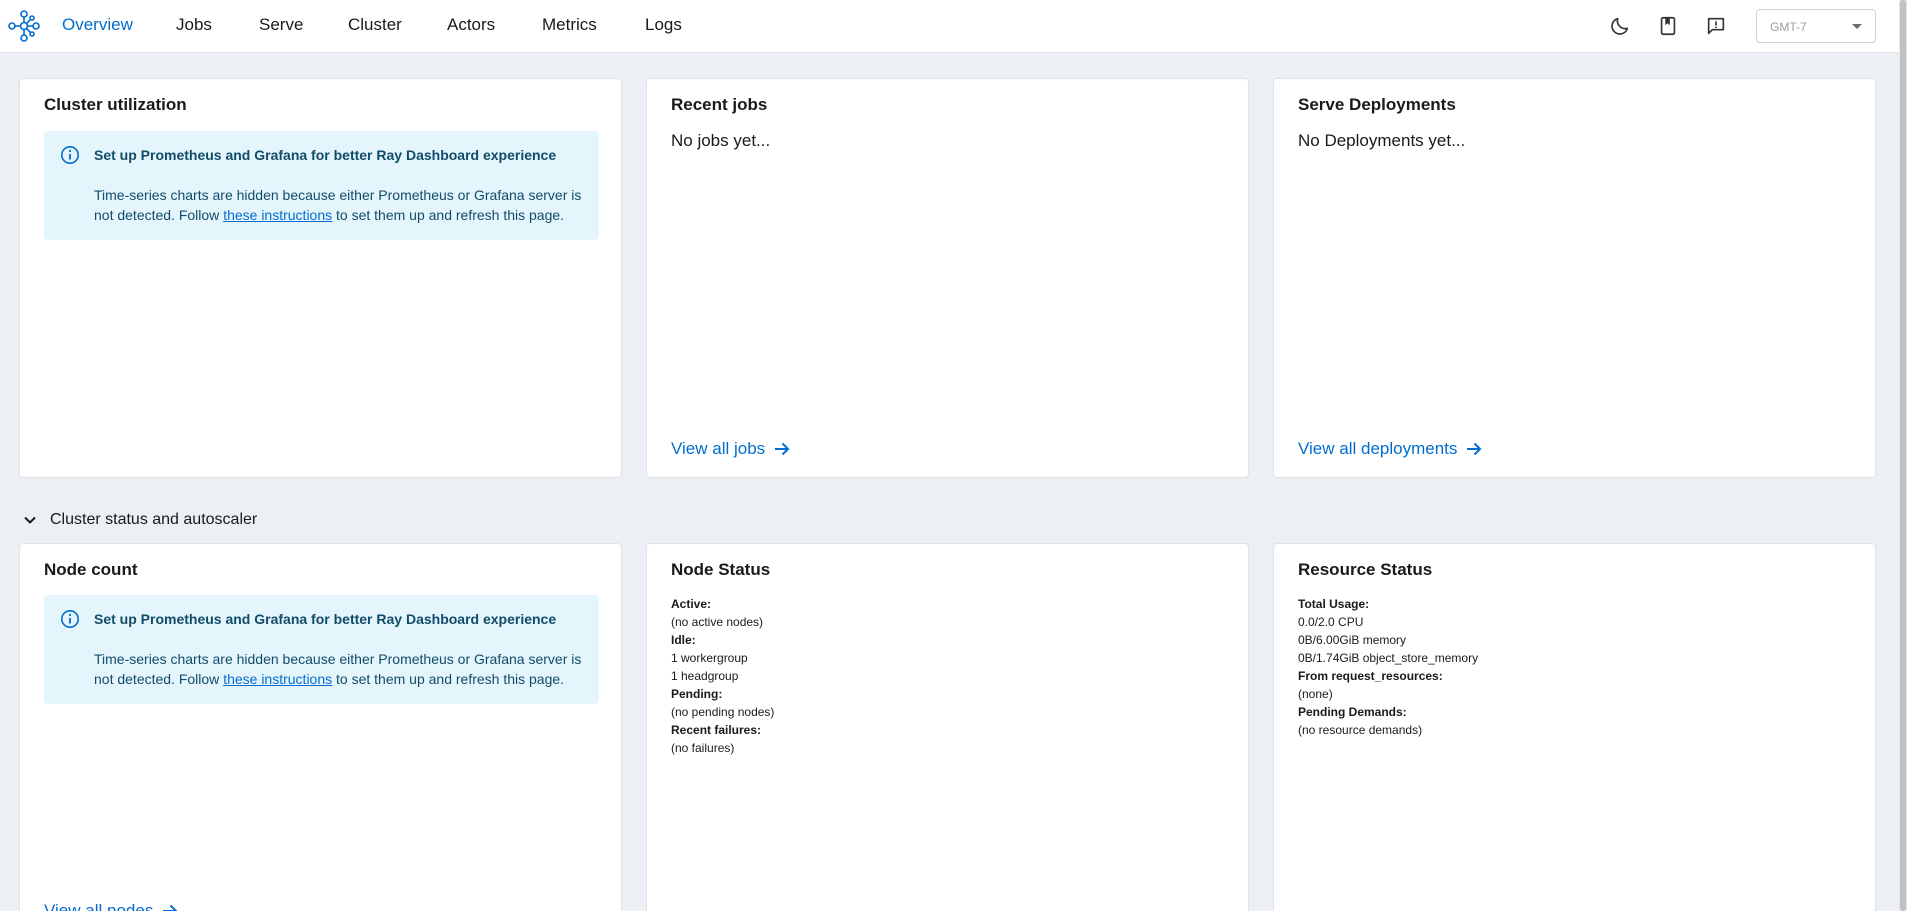  I want to click on status-value: 1 headgroup, so click(705, 676).